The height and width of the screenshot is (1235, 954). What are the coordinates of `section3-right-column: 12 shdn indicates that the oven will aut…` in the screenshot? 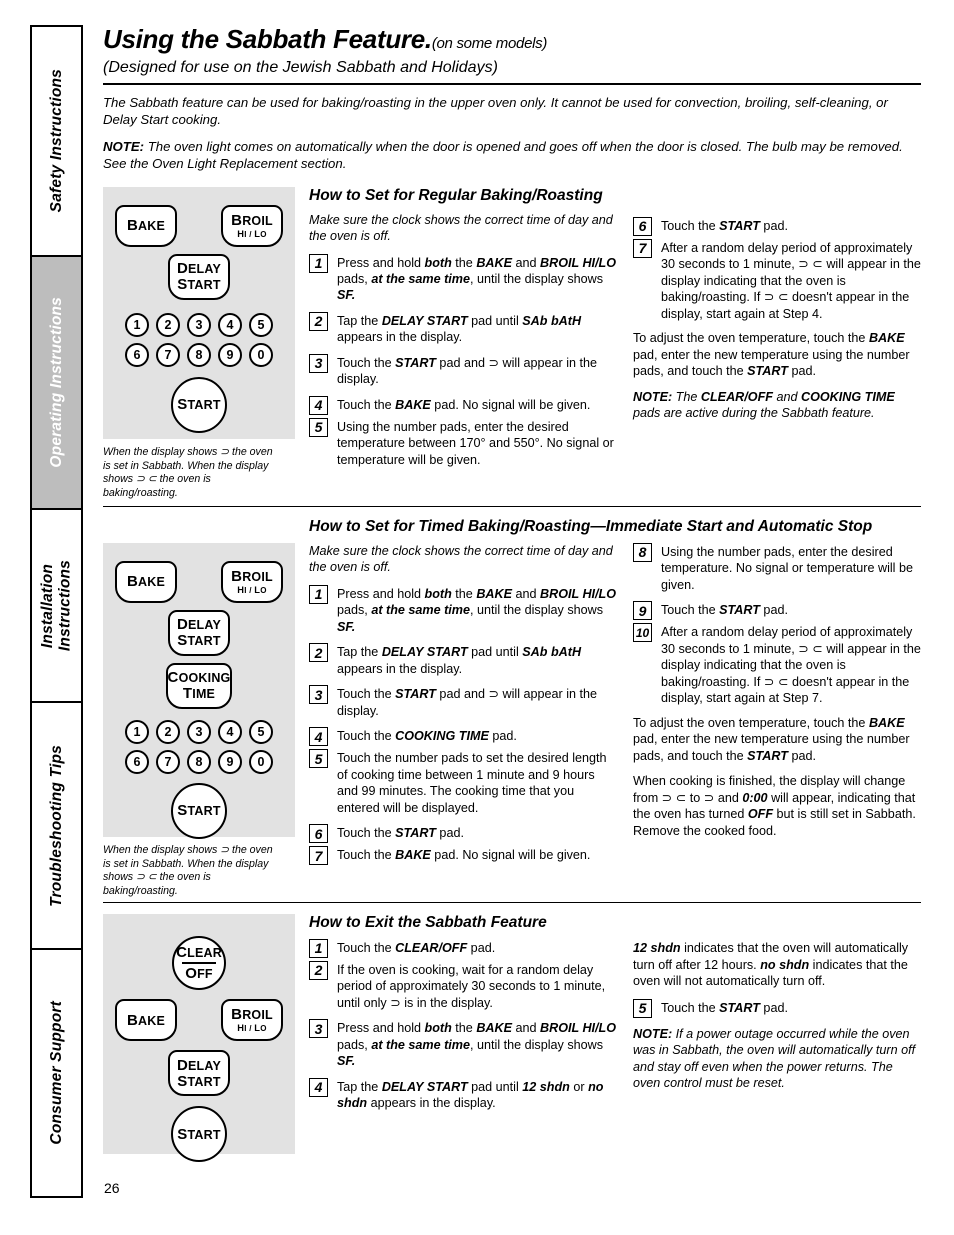 It's located at (773, 1034).